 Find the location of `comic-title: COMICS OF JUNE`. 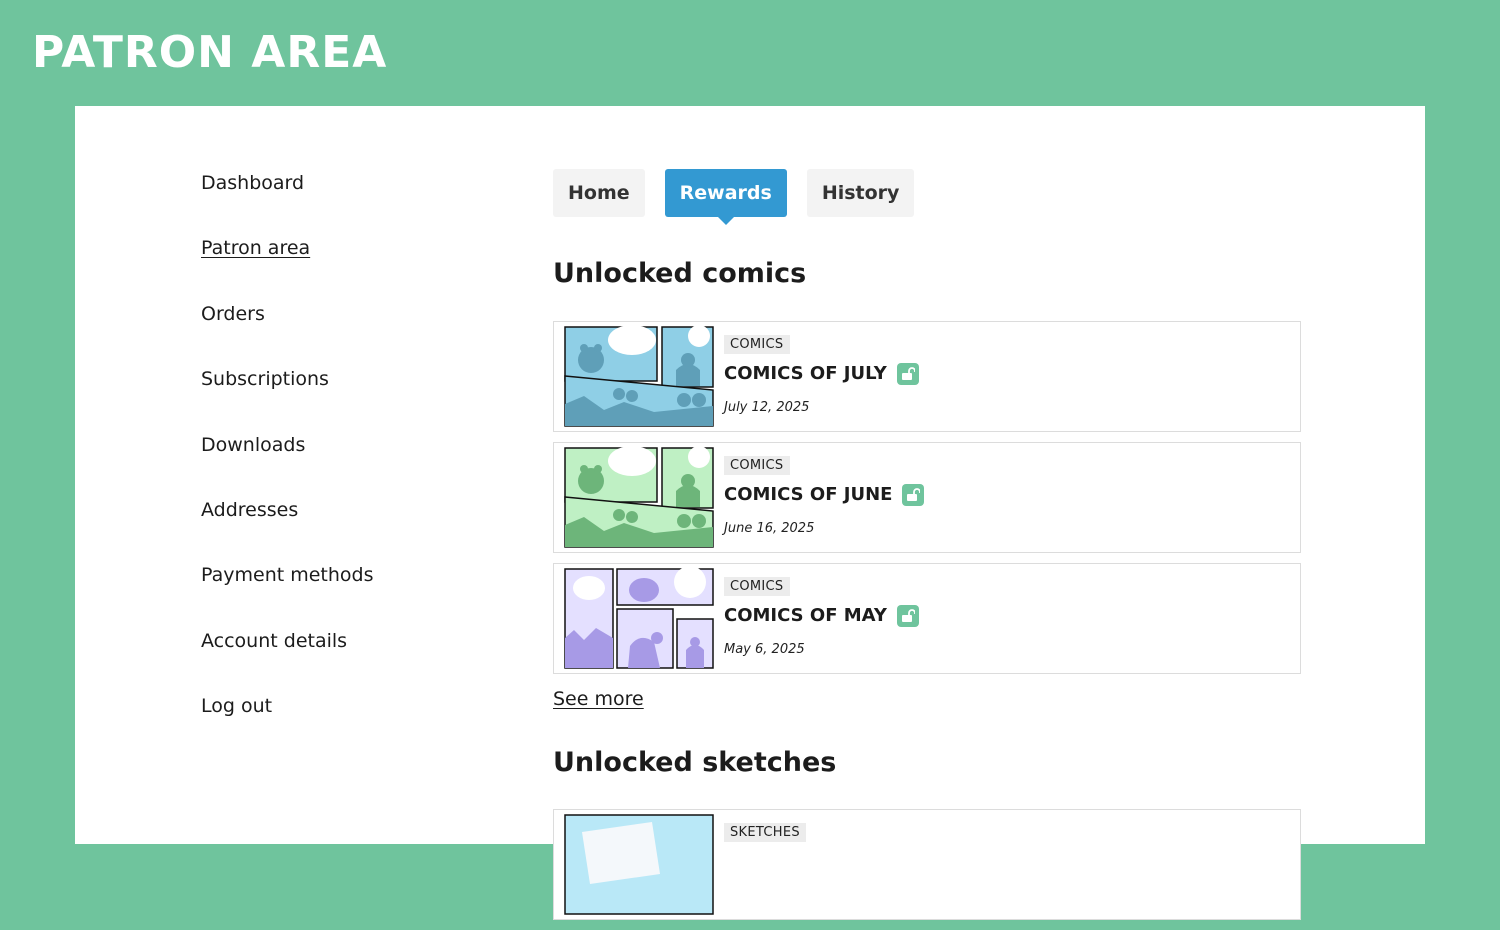

comic-title: COMICS OF JUNE is located at coordinates (824, 495).